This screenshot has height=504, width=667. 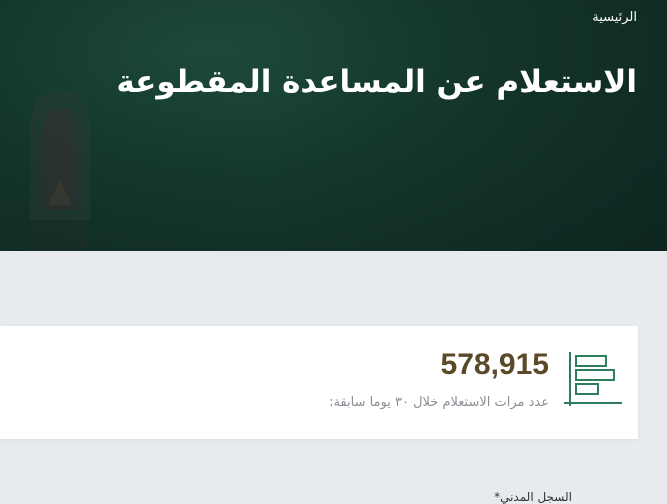 What do you see at coordinates (376, 82) in the screenshot?
I see `page-title: الاستعلام عن المساعدة المقطوعة` at bounding box center [376, 82].